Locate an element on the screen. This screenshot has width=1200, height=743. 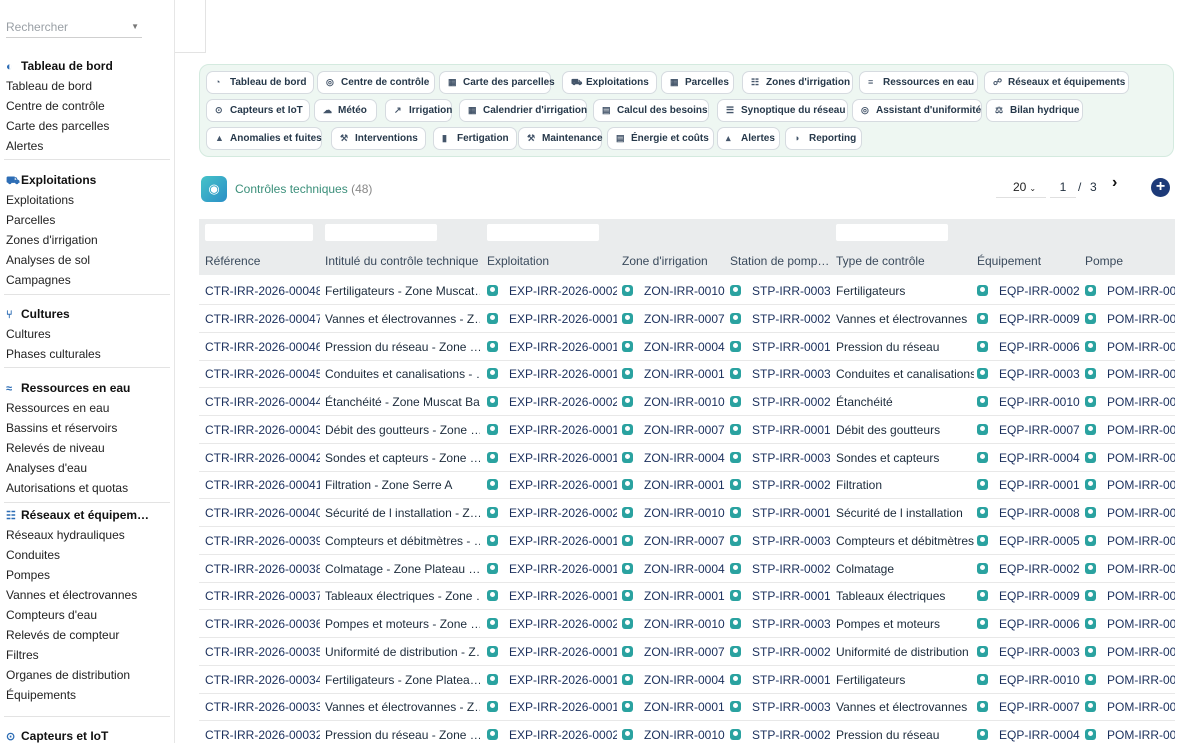
table-cell: CTR-IRR-2026-00035 is located at coordinates (262, 652).